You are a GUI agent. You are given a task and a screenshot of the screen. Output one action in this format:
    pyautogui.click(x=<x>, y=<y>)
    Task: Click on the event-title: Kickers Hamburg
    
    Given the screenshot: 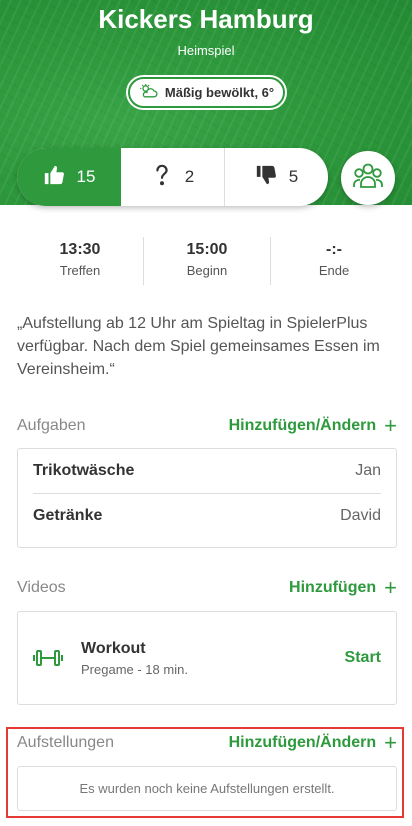 What is the action you would take?
    pyautogui.click(x=206, y=19)
    